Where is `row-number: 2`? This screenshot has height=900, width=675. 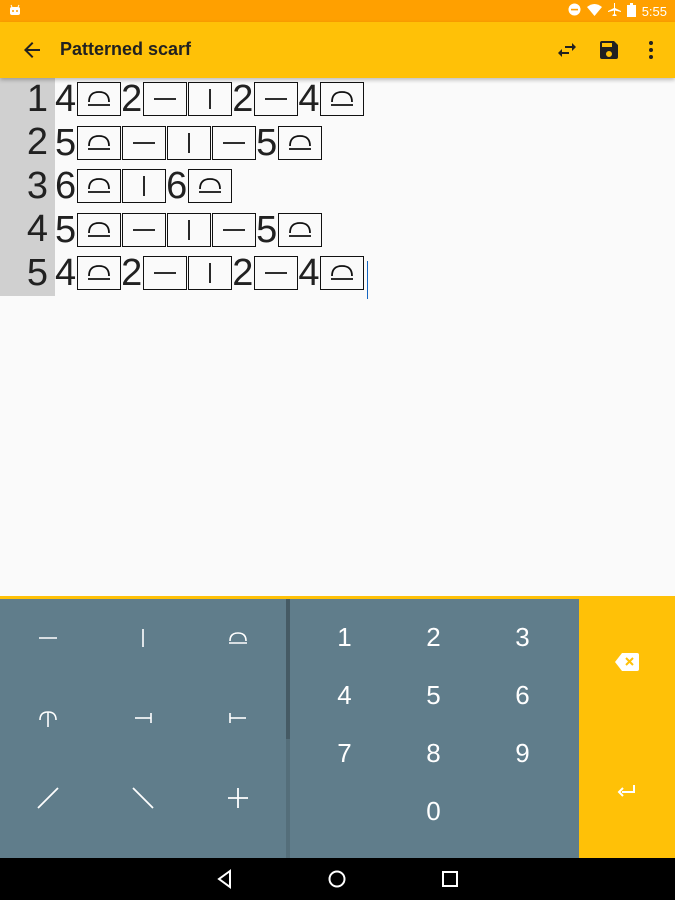
row-number: 2 is located at coordinates (37, 142).